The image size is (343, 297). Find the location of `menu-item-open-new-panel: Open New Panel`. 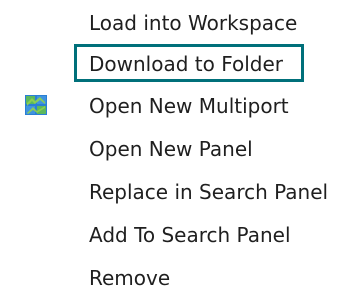

menu-item-open-new-panel: Open New Panel is located at coordinates (171, 149).